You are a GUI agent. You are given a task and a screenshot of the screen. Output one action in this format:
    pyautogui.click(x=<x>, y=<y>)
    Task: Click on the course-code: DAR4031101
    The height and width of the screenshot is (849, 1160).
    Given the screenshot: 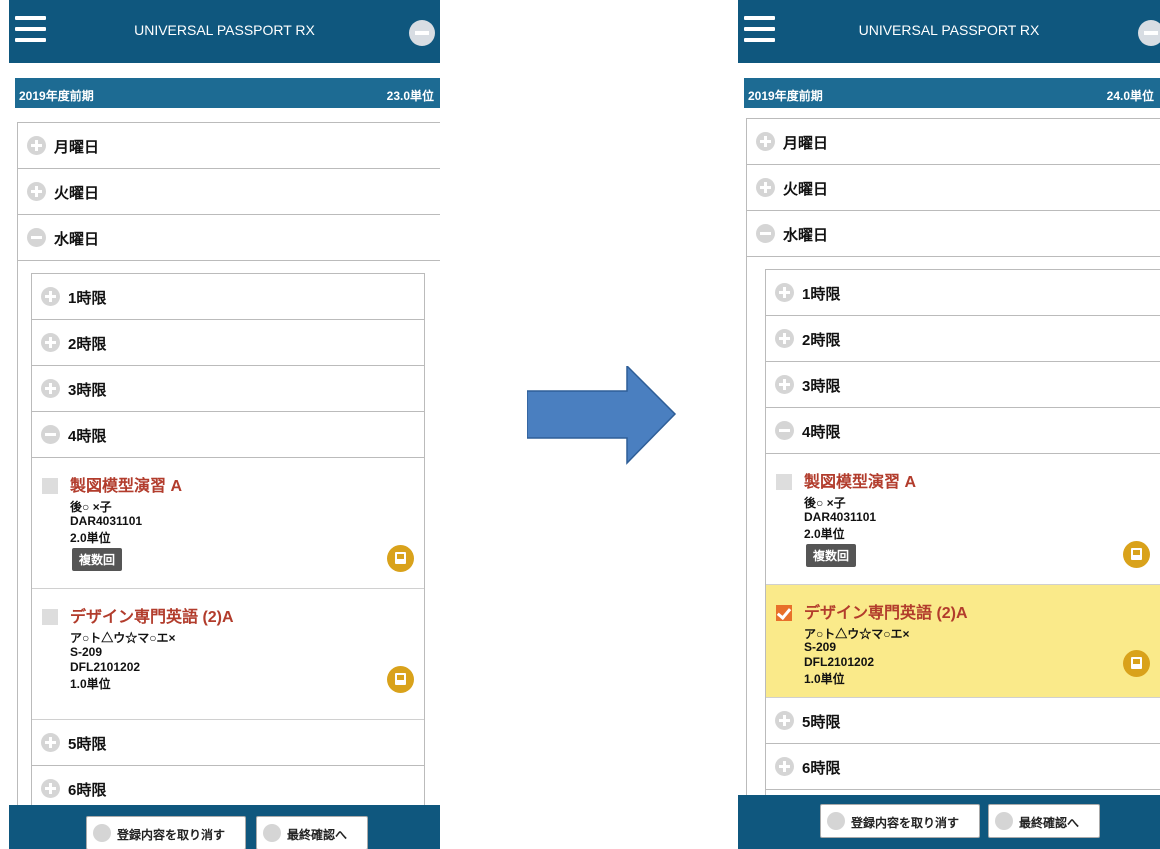 What is the action you would take?
    pyautogui.click(x=840, y=517)
    